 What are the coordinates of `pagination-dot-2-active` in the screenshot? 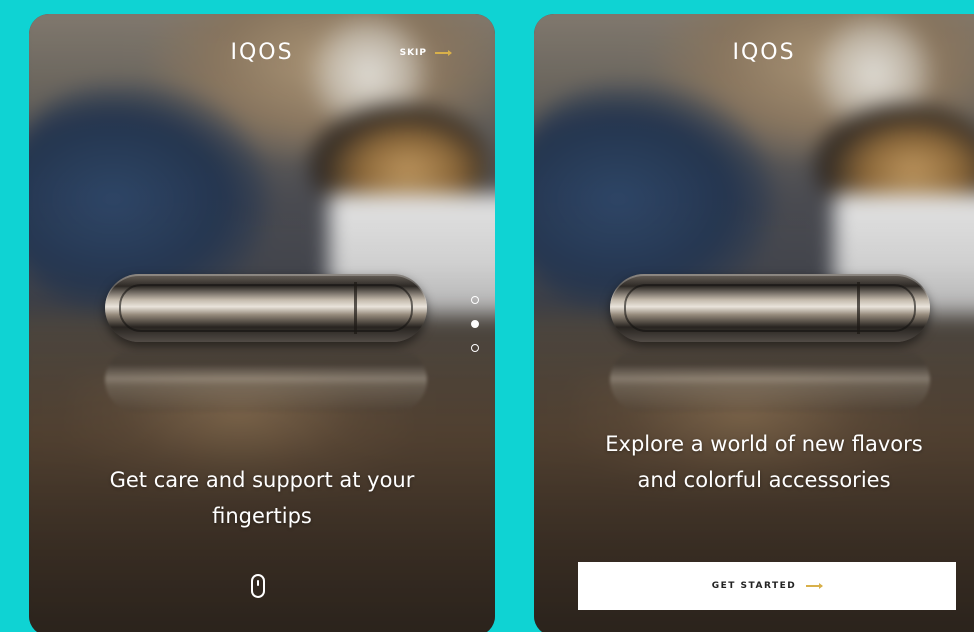 It's located at (475, 324).